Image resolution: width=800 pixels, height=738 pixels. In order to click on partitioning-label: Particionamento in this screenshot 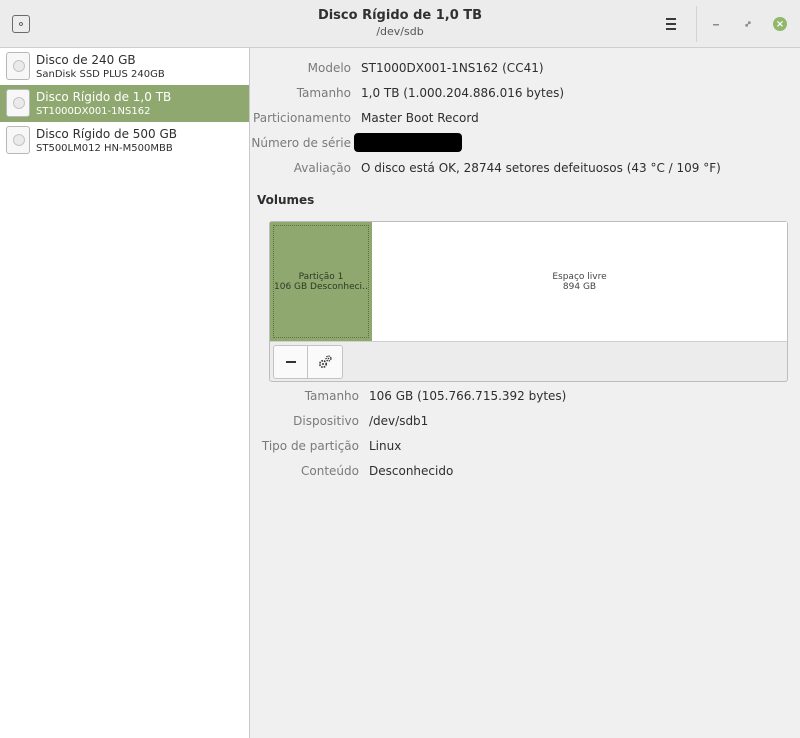, I will do `click(302, 118)`.